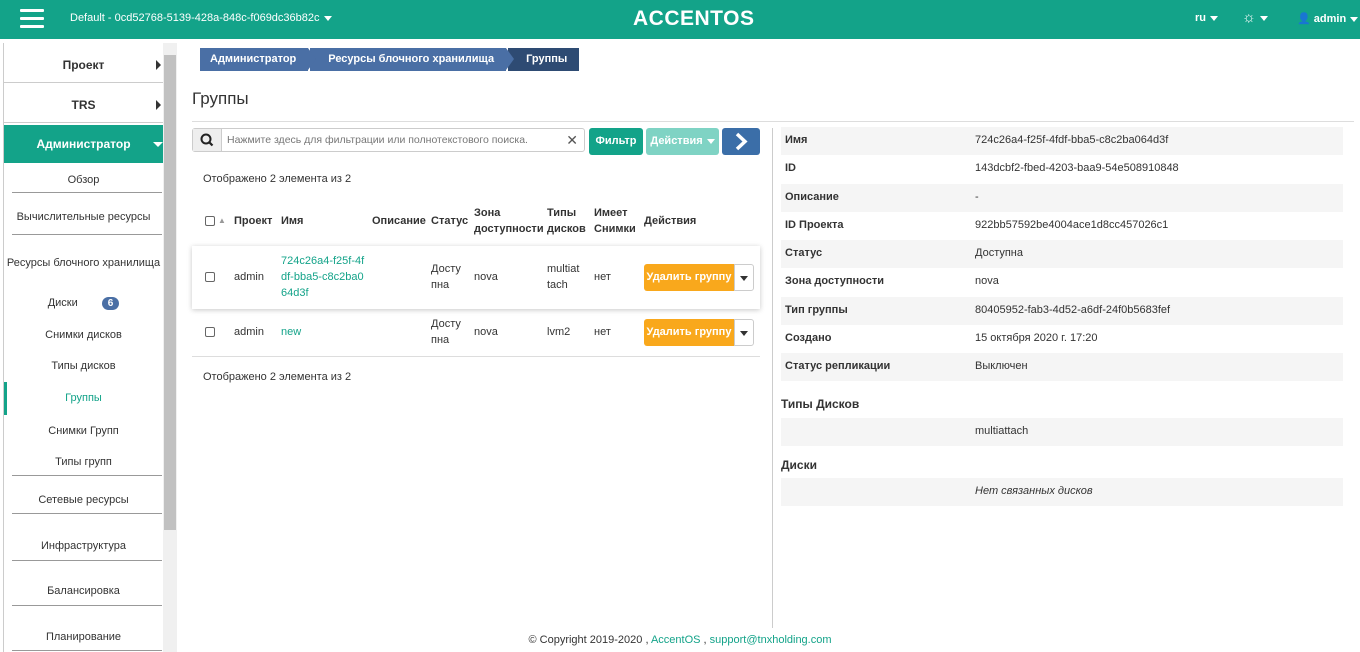 The width and height of the screenshot is (1360, 652). I want to click on accentos-link: AccentOS, so click(676, 640).